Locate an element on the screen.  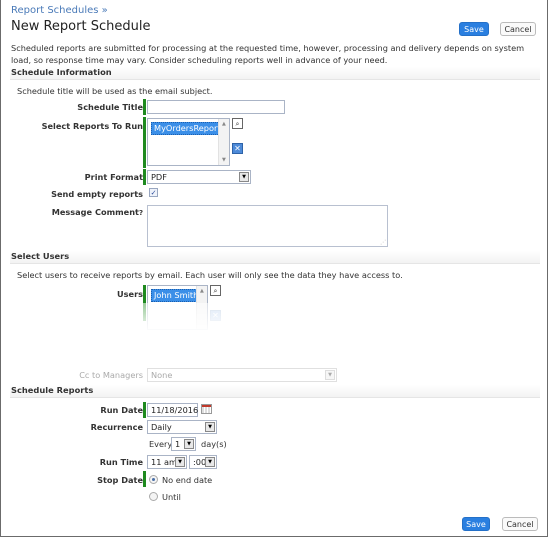
every-value: 1 is located at coordinates (178, 444).